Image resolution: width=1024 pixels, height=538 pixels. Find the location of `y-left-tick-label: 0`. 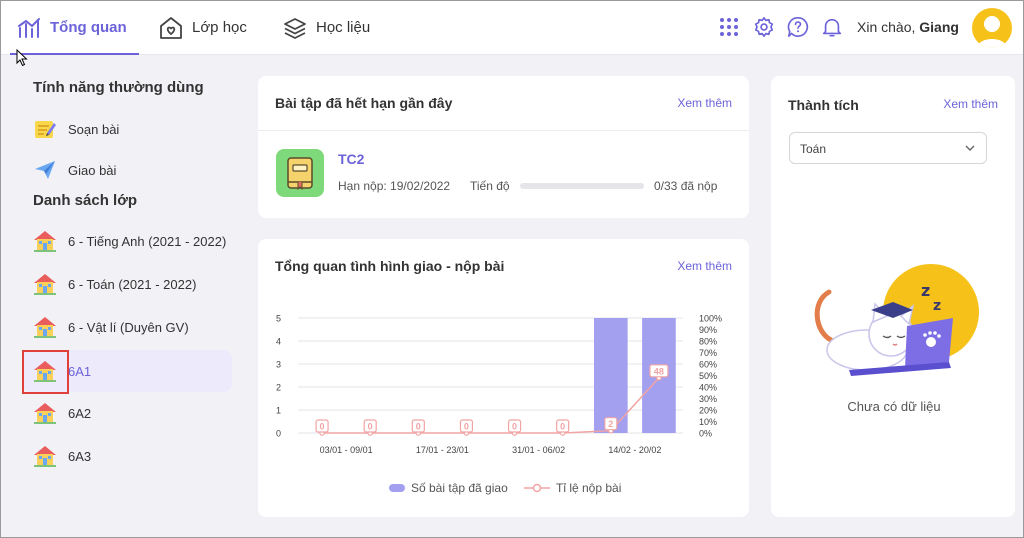

y-left-tick-label: 0 is located at coordinates (278, 434).